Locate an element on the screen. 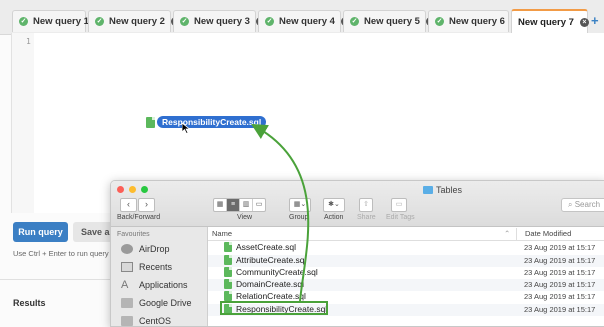 The image size is (604, 327). view-switcher: ▦ ≡ ▥ ▭ is located at coordinates (239, 205).